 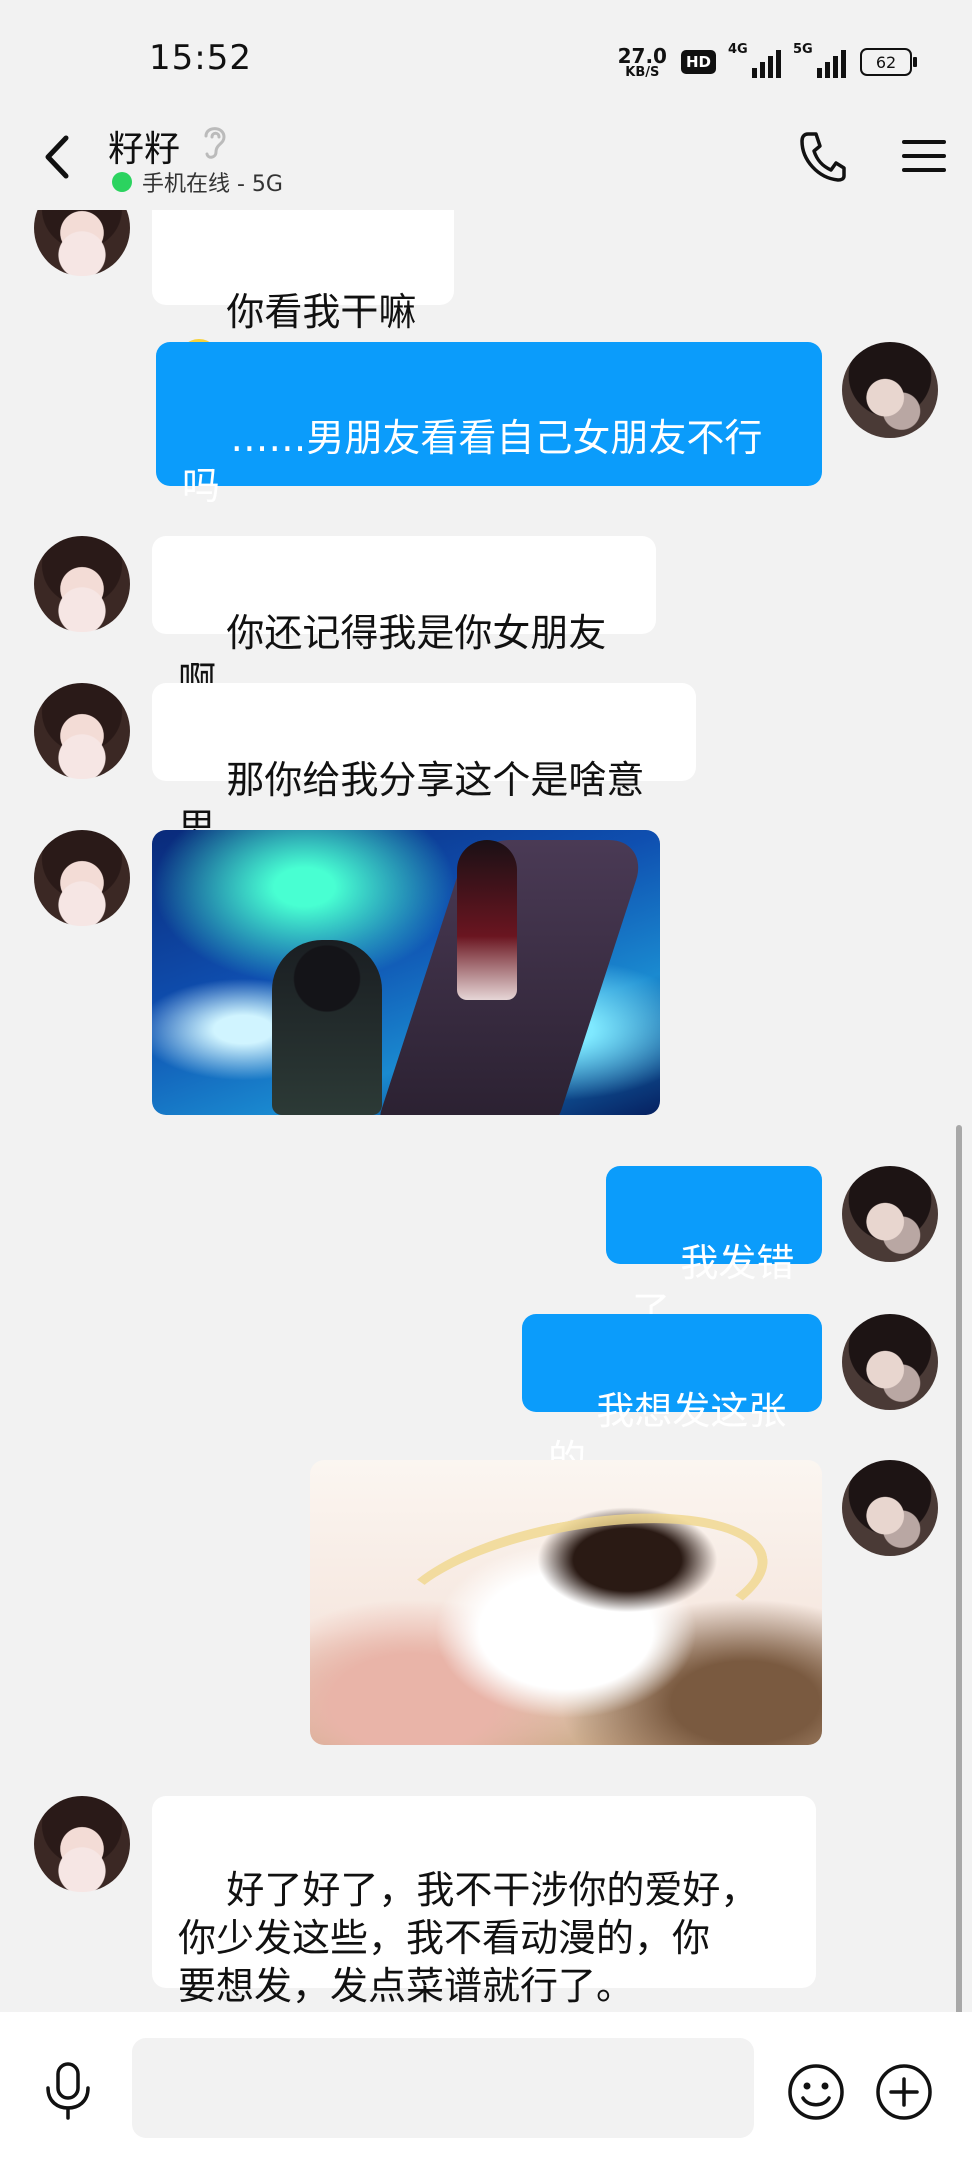 What do you see at coordinates (215, 143) in the screenshot?
I see `ear-icon` at bounding box center [215, 143].